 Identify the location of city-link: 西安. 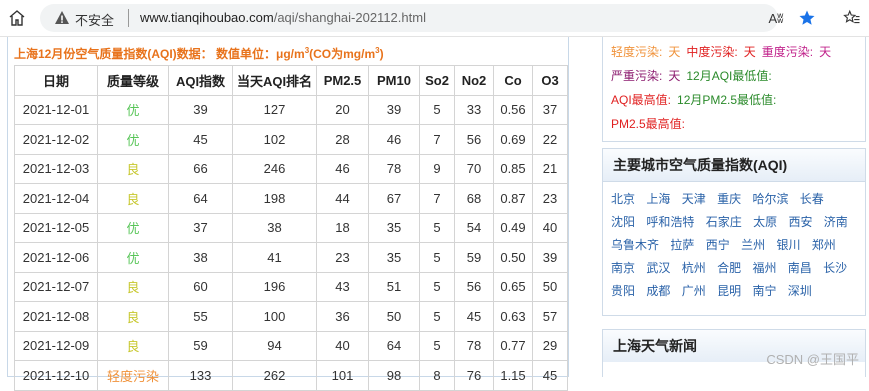
(800, 222).